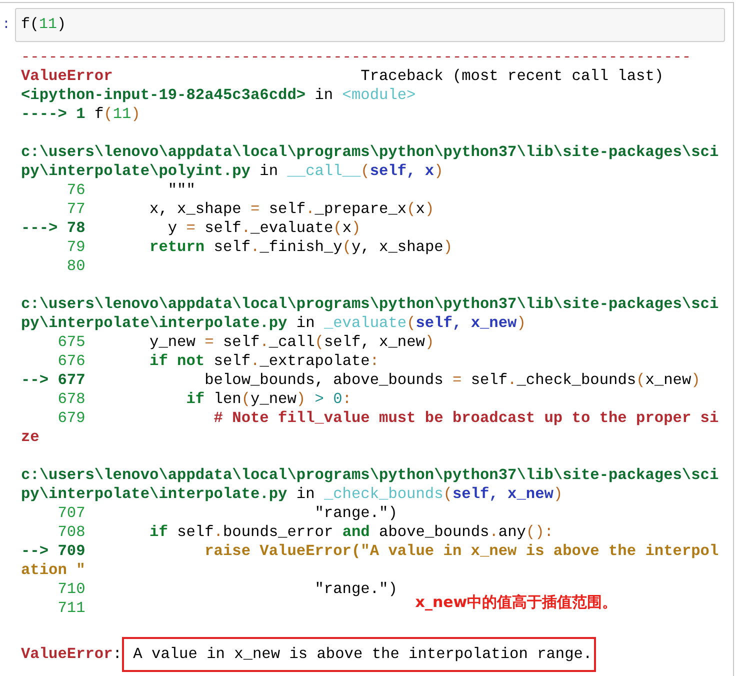  I want to click on traceback-line: 679 # Note fill_value must be broadcast up to the proper si, so click(387, 418).